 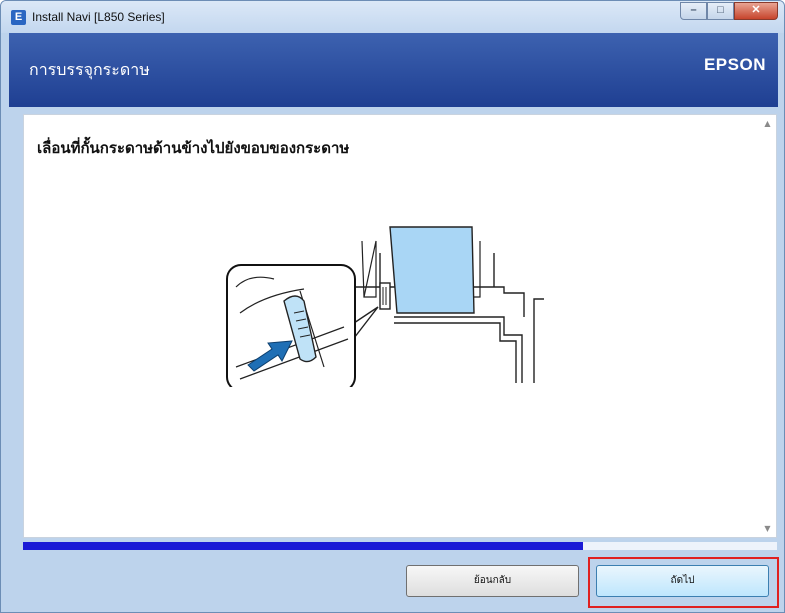 I want to click on back-button: ย้อนกลับ, so click(x=492, y=581).